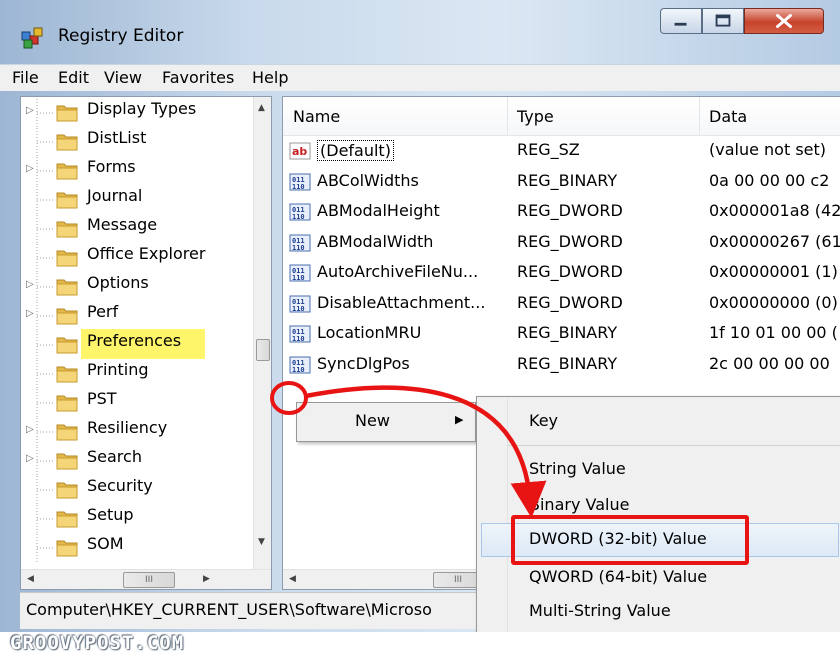 Image resolution: width=840 pixels, height=660 pixels. What do you see at coordinates (137, 403) in the screenshot?
I see `tree-item: PST` at bounding box center [137, 403].